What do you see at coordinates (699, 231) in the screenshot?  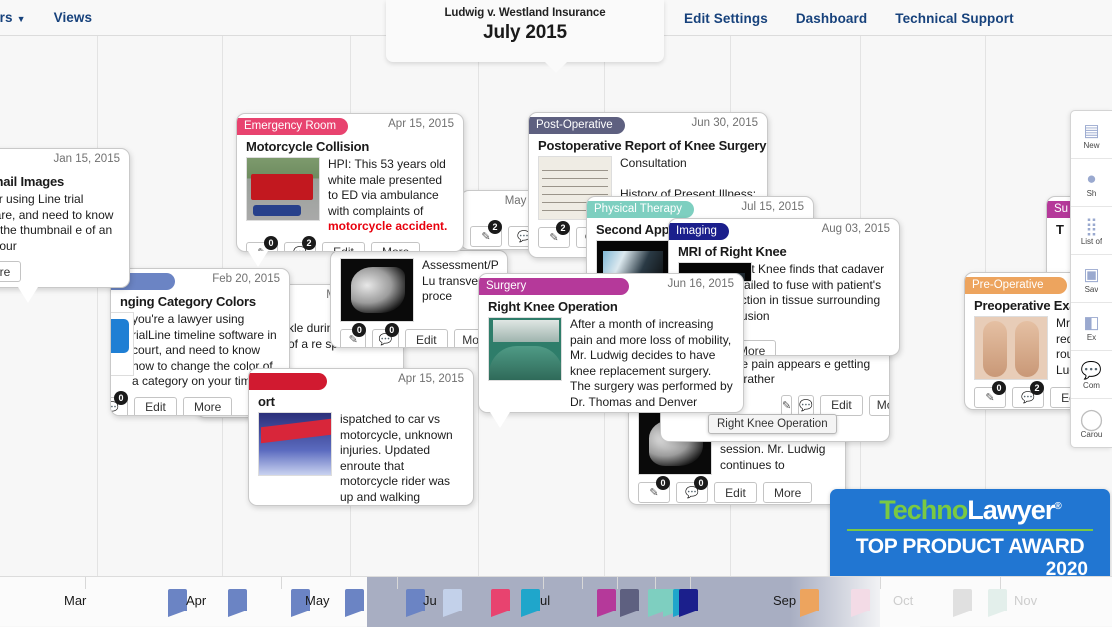 I see `category-pill: Imaging` at bounding box center [699, 231].